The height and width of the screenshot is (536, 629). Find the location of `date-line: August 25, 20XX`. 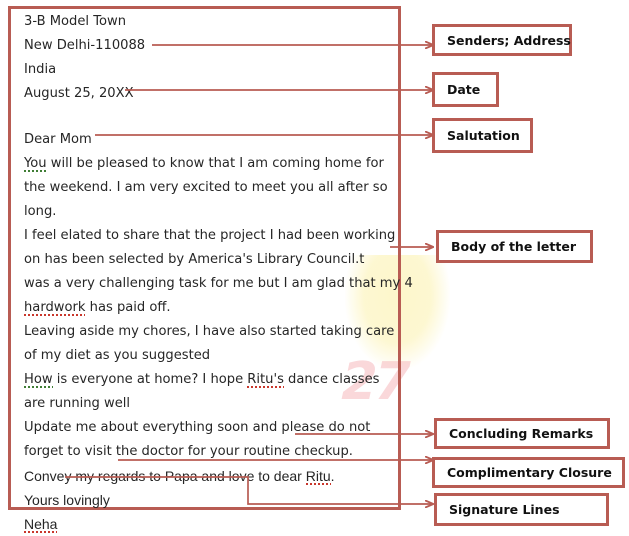

date-line: August 25, 20XX is located at coordinates (79, 93).